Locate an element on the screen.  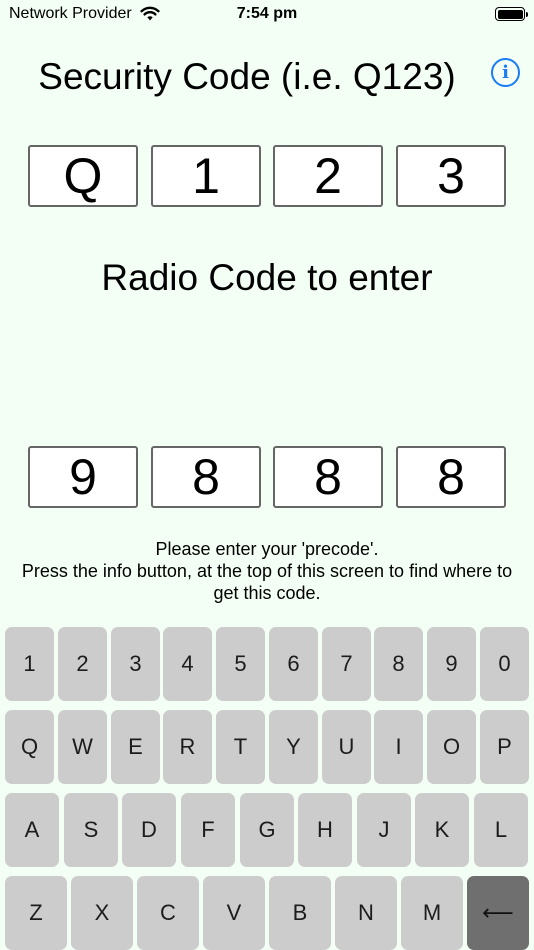
info-icon: i is located at coordinates (505, 72).